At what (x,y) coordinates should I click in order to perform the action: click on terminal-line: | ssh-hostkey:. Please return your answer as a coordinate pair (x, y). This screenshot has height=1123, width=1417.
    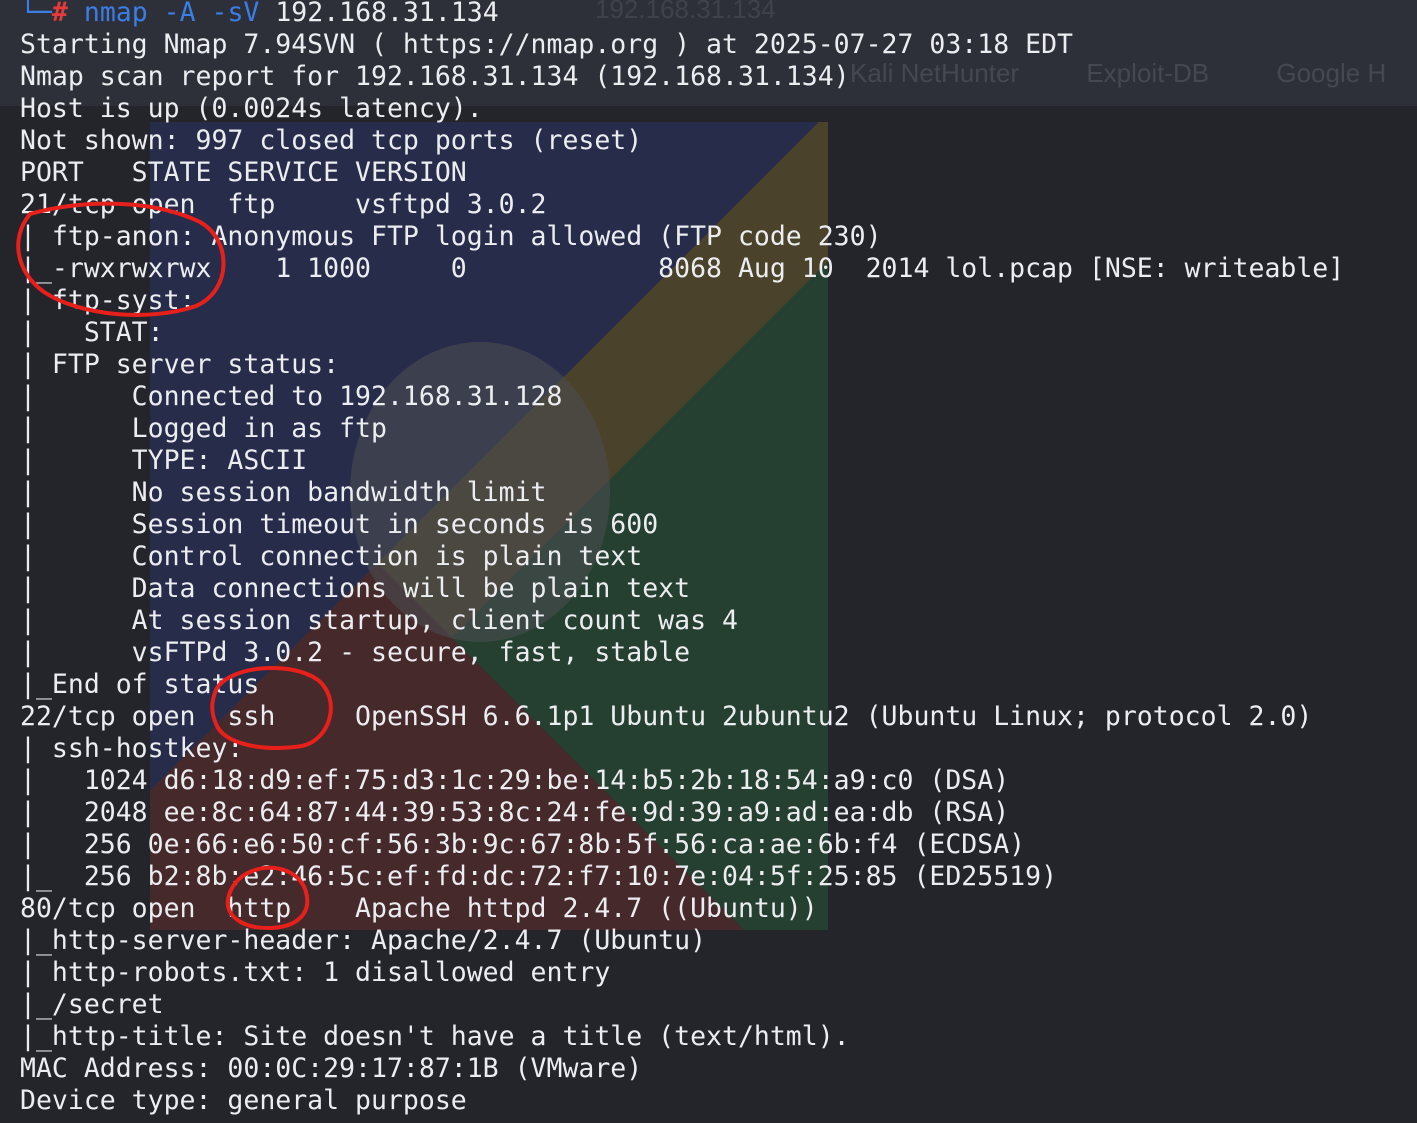
    Looking at the image, I should click on (140, 748).